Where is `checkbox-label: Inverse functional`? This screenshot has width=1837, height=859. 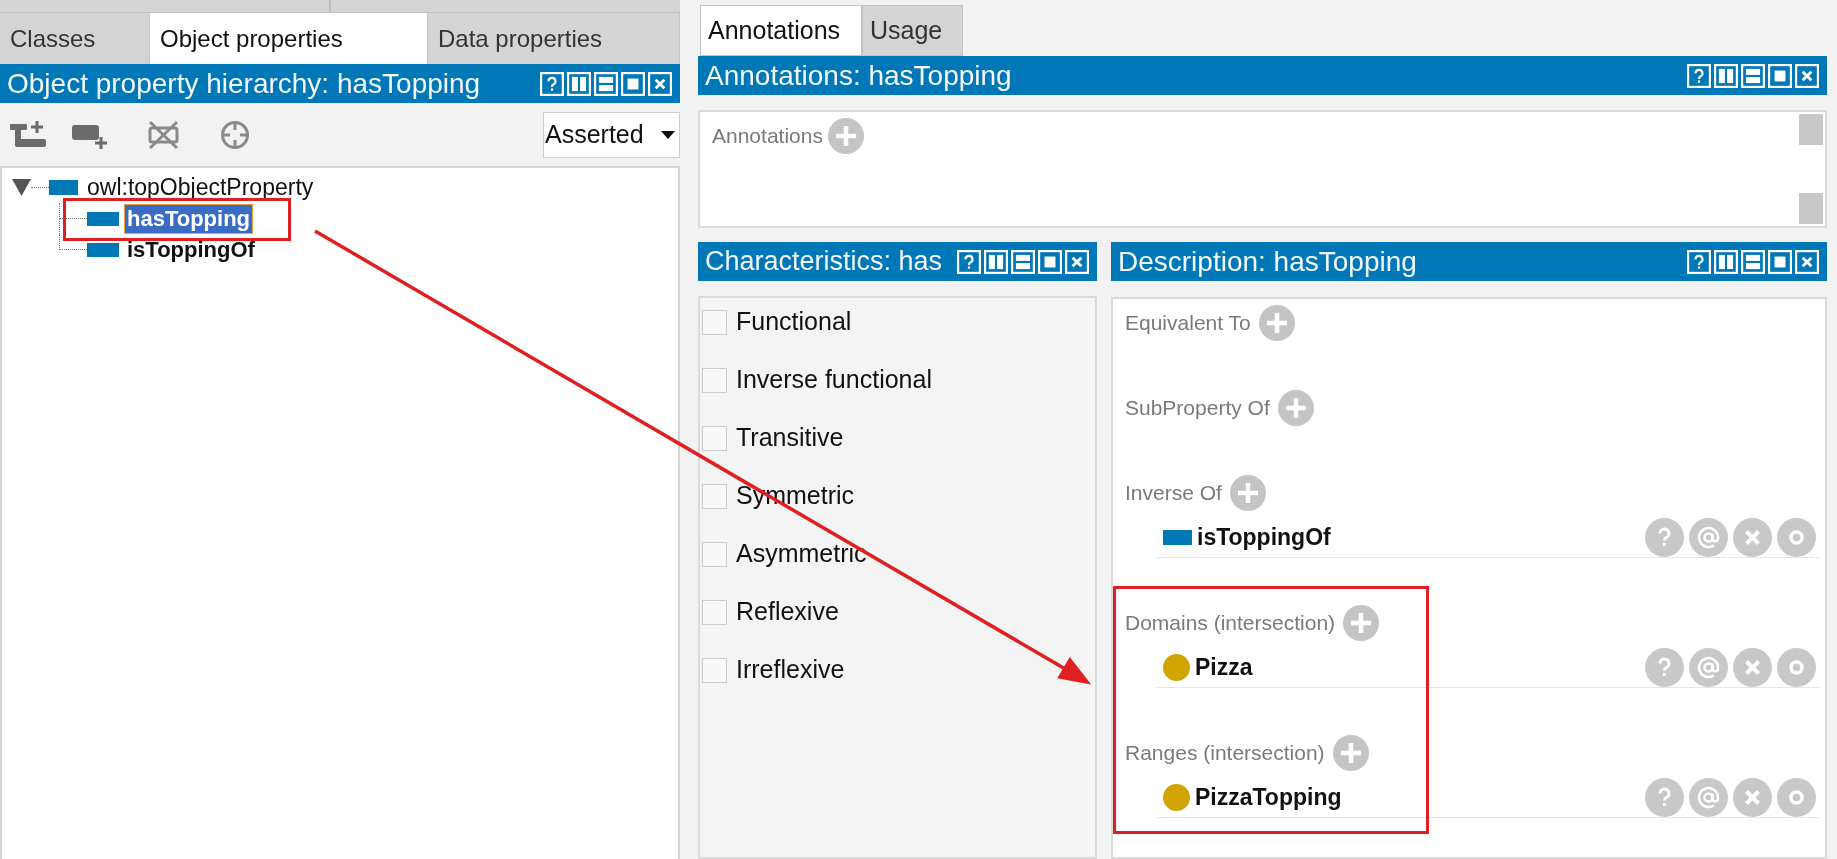
checkbox-label: Inverse functional is located at coordinates (834, 380).